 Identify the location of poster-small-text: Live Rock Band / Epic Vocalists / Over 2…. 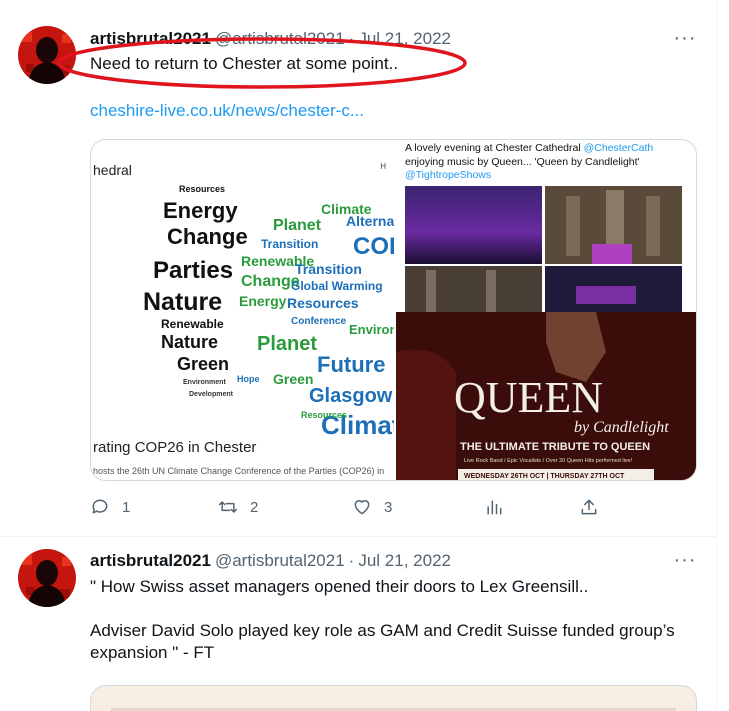
(548, 461).